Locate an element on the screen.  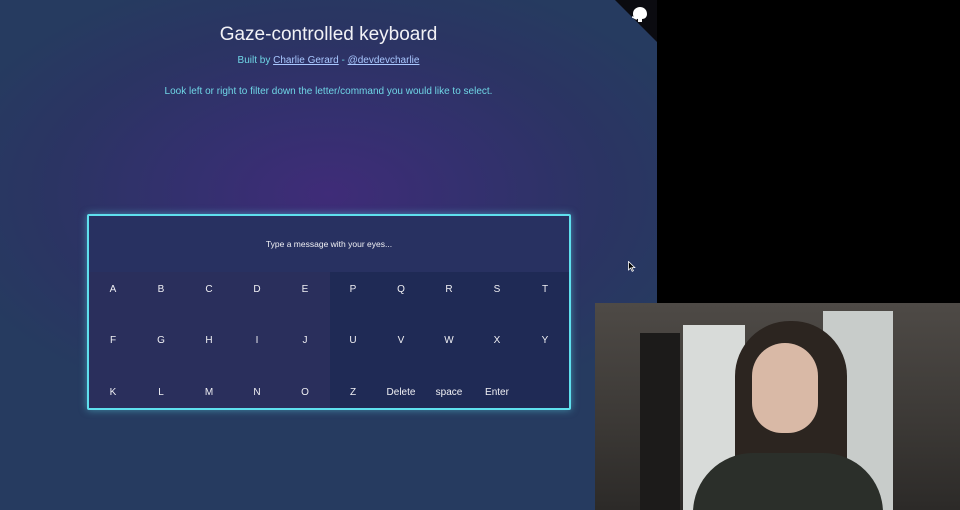
github-octocat-icon is located at coordinates (640, 14).